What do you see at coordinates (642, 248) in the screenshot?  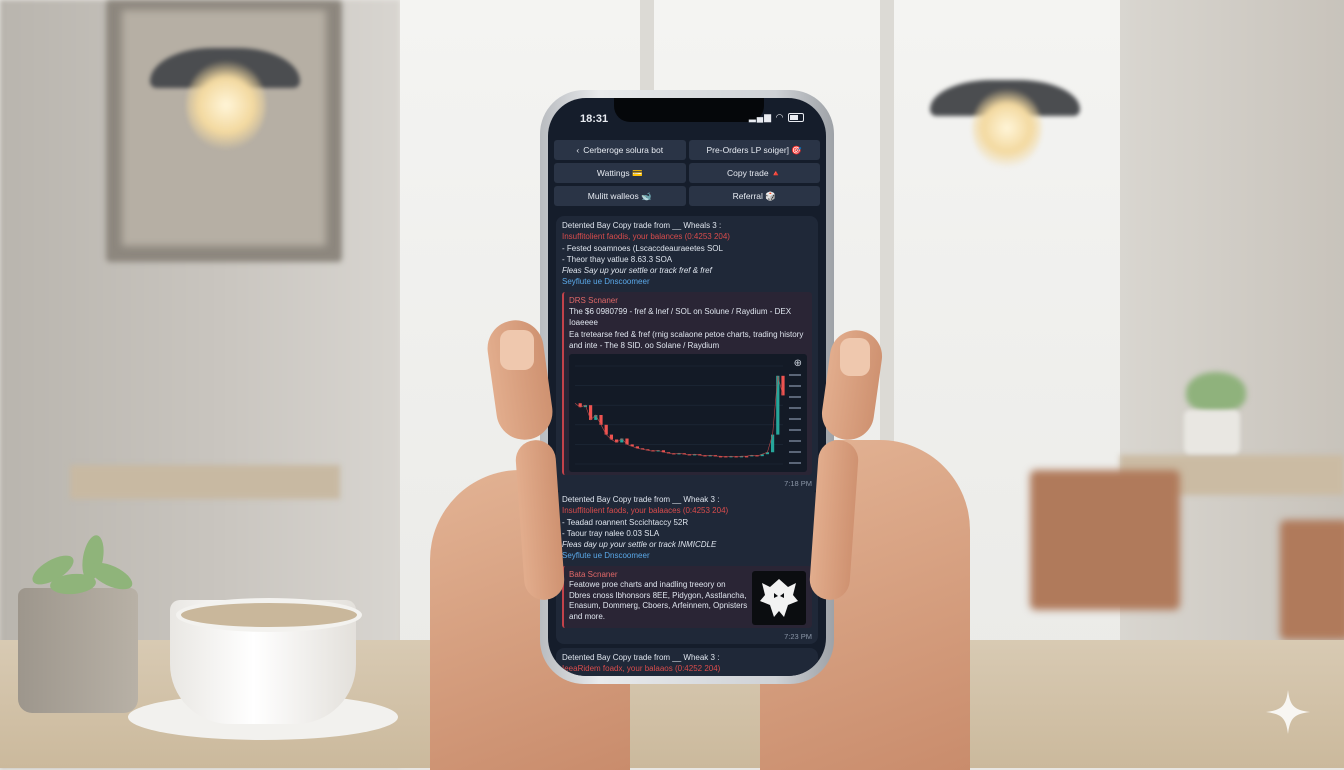 I see `message-line: - Fested soamnoes (Lscaccdeauraeetes SOL` at bounding box center [642, 248].